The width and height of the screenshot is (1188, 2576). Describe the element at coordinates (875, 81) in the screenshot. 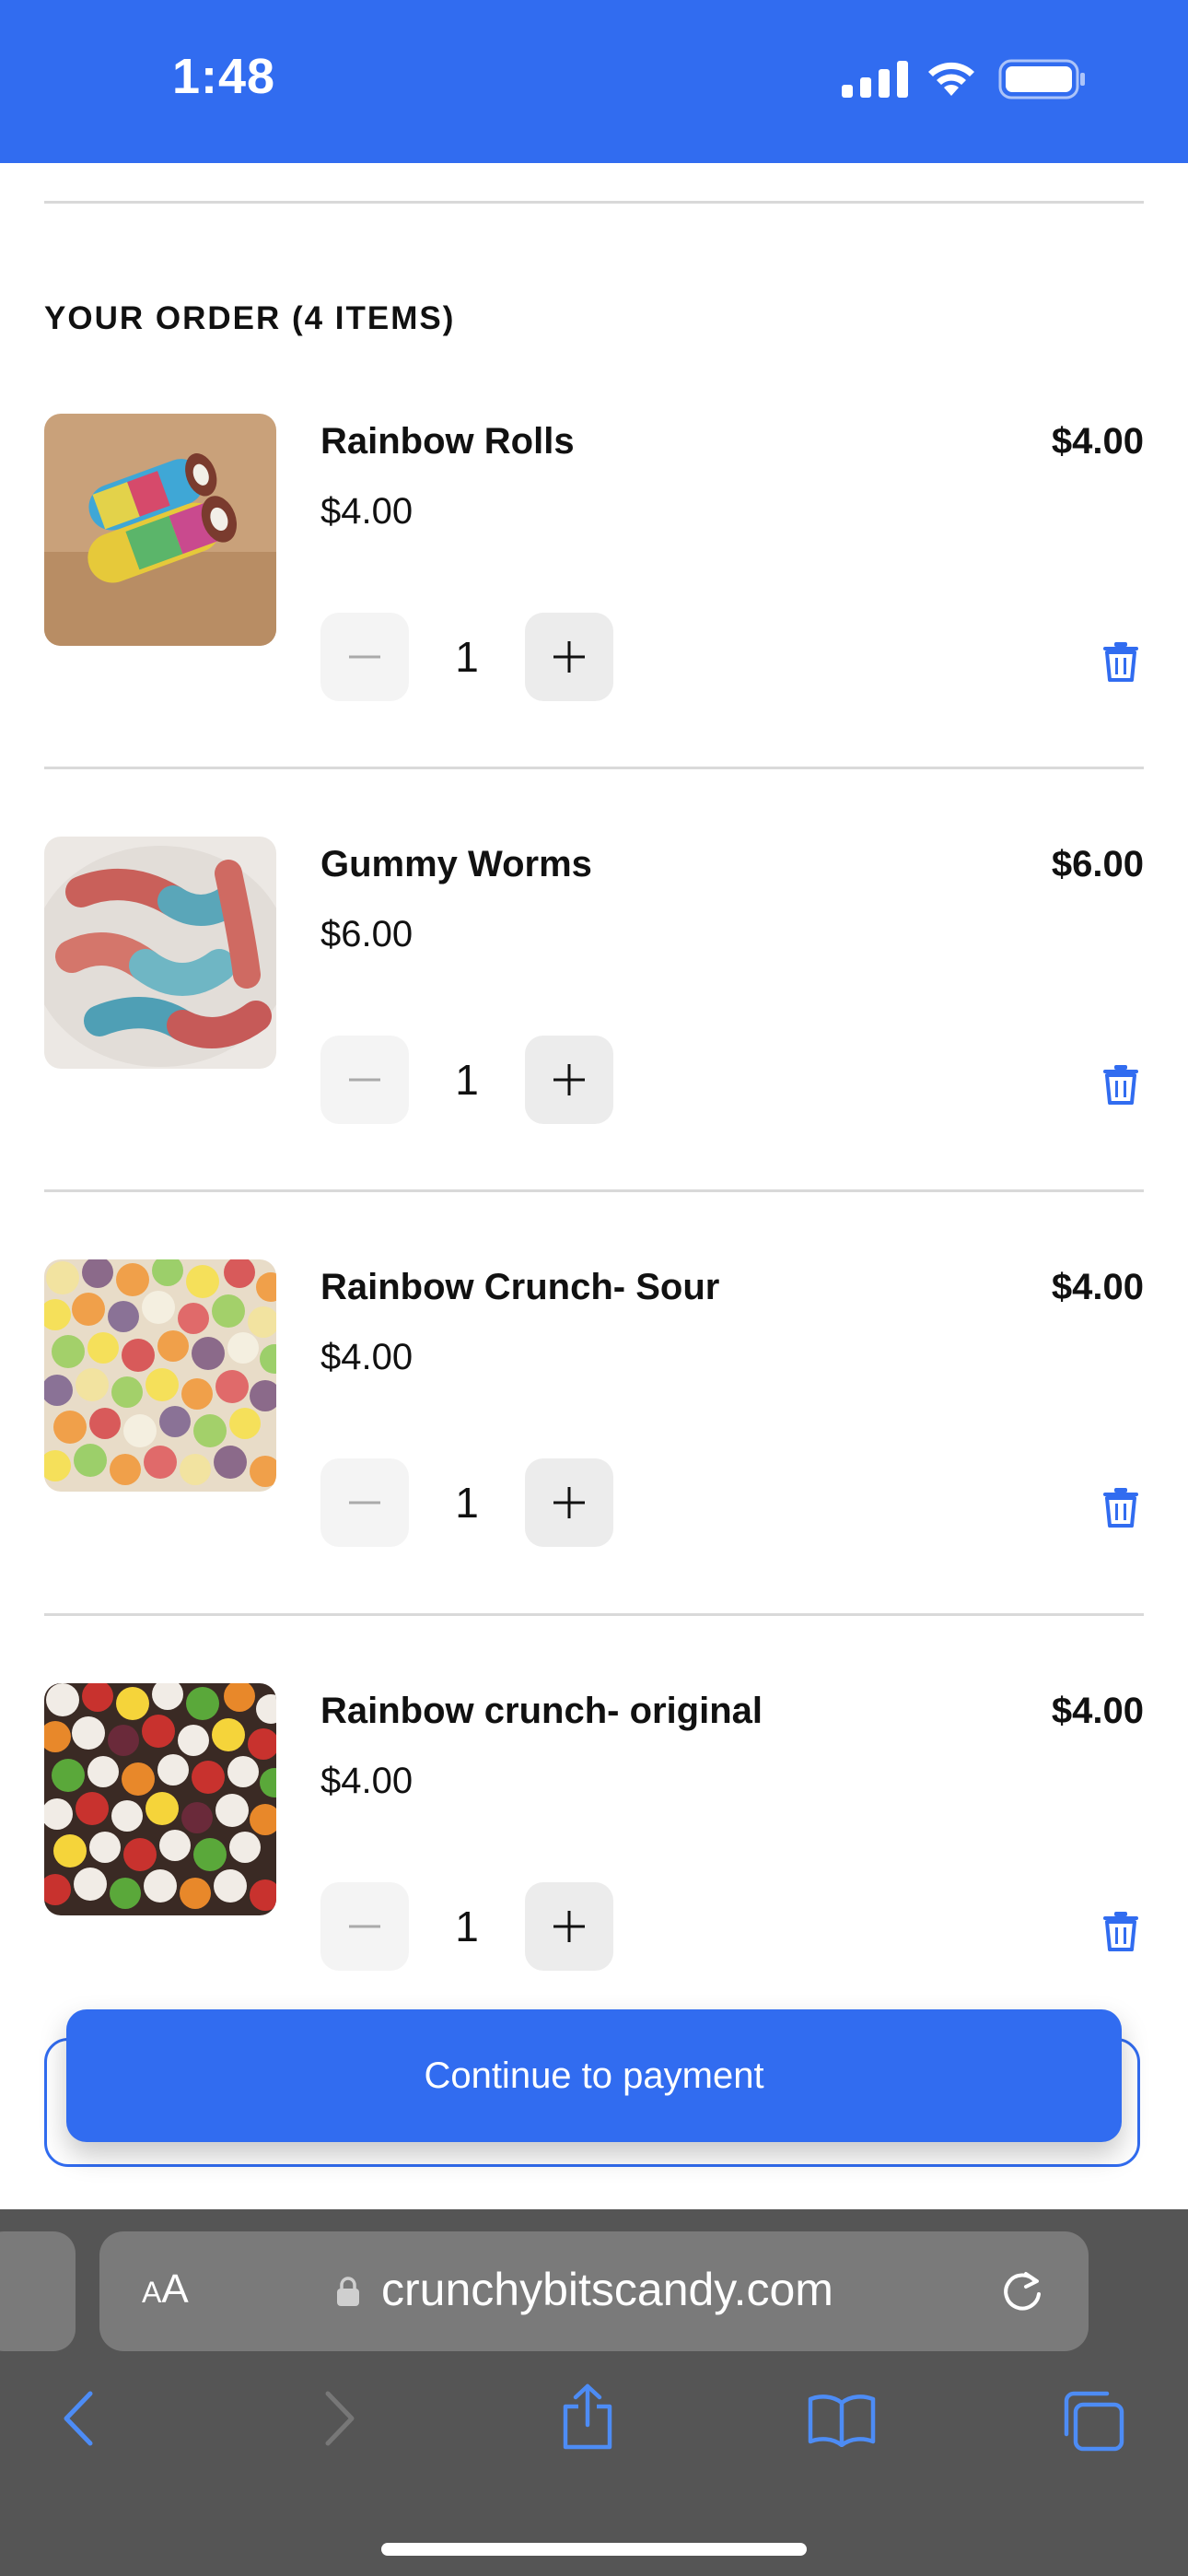

I see `cellular-signal-icon` at that location.